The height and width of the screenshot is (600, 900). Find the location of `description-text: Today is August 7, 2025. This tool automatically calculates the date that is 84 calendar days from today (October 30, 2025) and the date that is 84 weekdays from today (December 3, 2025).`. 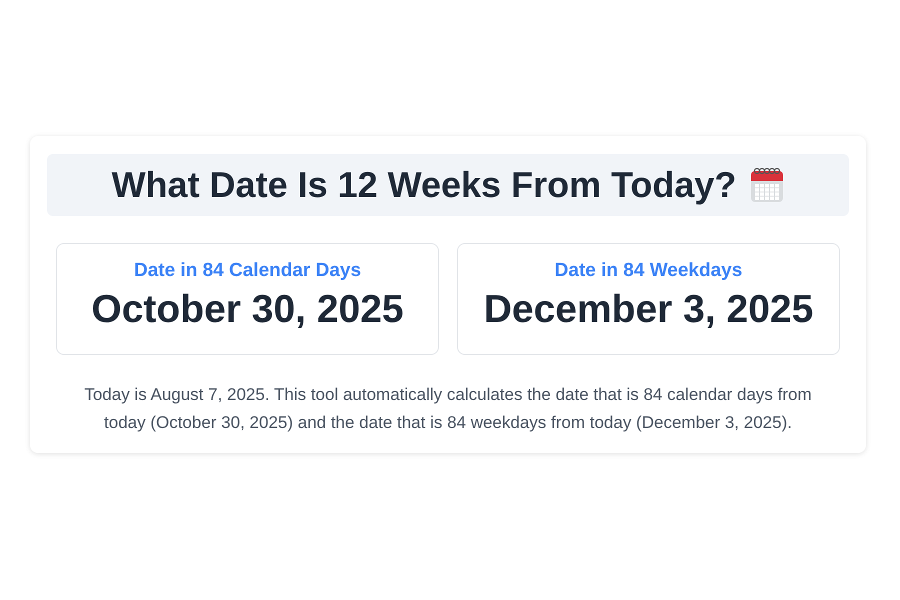

description-text: Today is August 7, 2025. This tool automatically calculates the date that is 84 calendar days from today (October 30, 2025) and the date that is 84 weekdays from today (December 3, 2025). is located at coordinates (448, 409).